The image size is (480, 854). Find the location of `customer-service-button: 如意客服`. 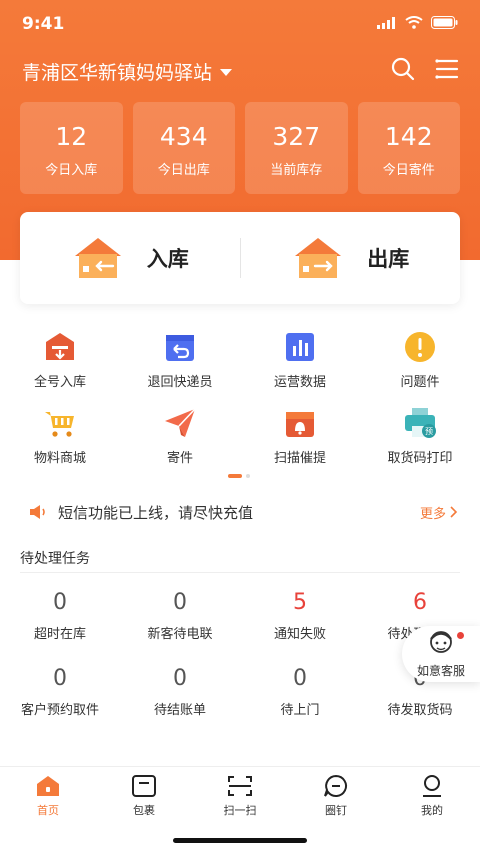

customer-service-button: 如意客服 is located at coordinates (441, 654).